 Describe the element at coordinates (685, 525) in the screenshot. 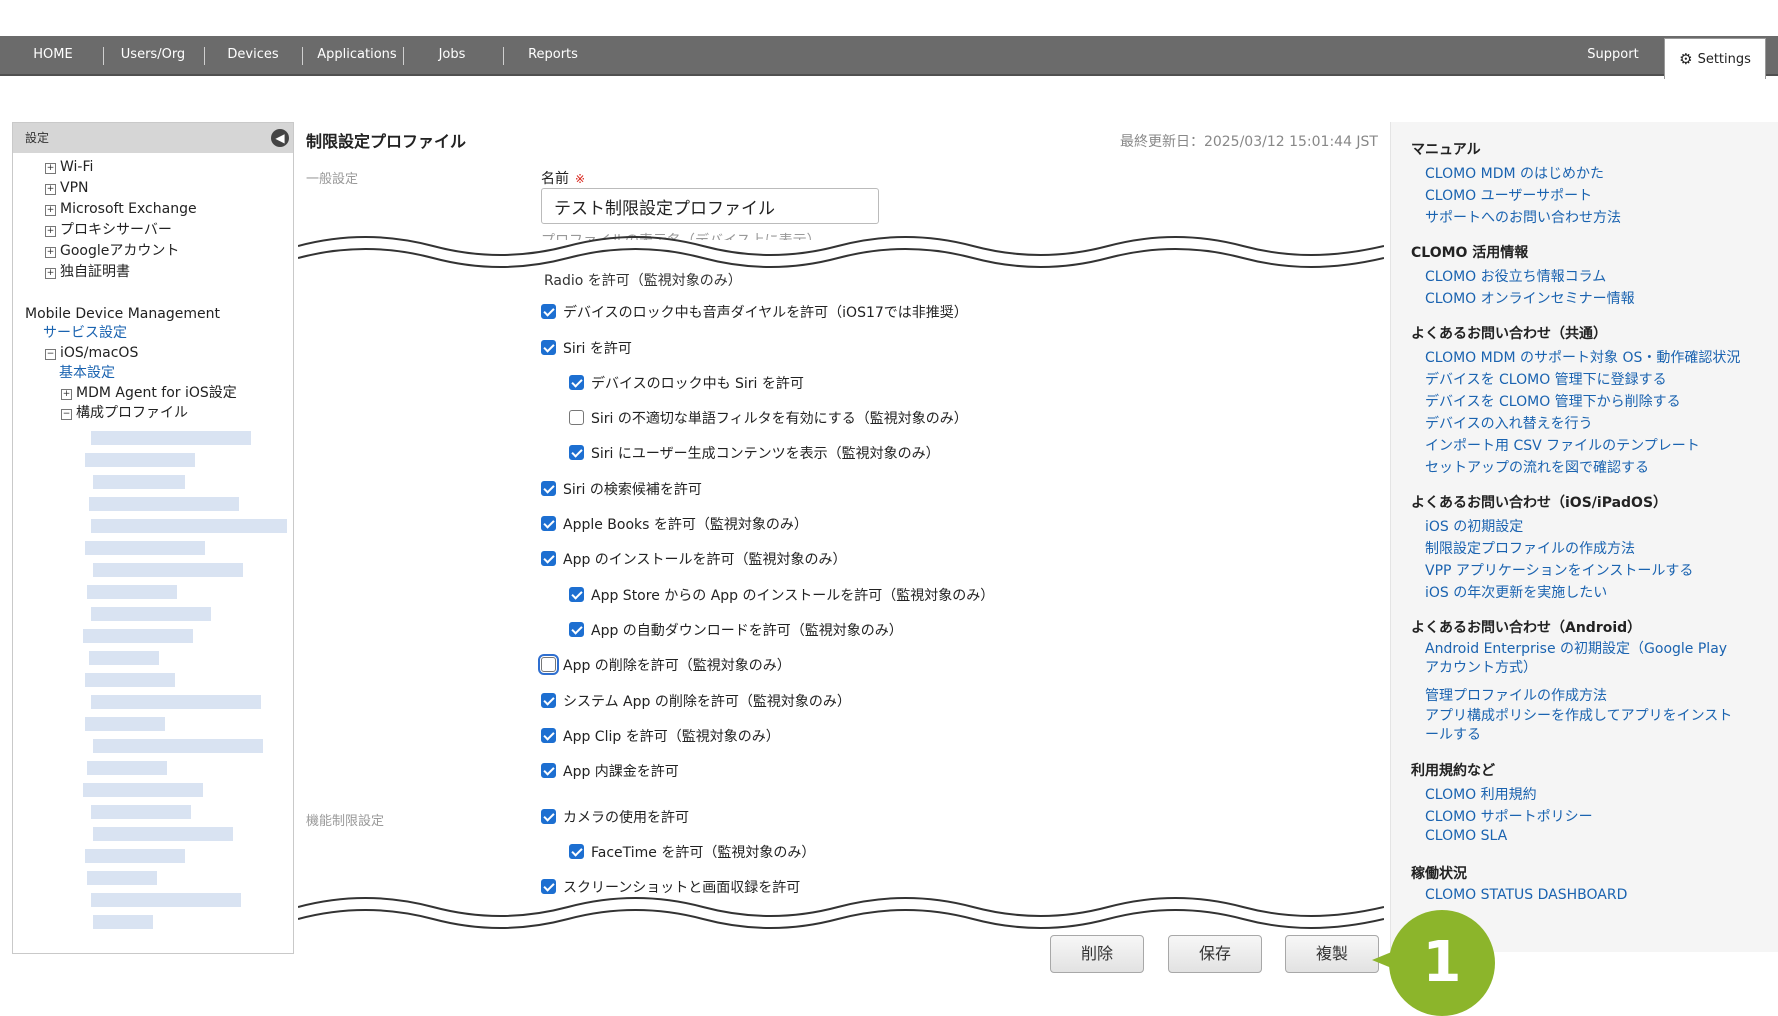

I see `option-label: Apple Books を許可（監視対象のみ）` at that location.